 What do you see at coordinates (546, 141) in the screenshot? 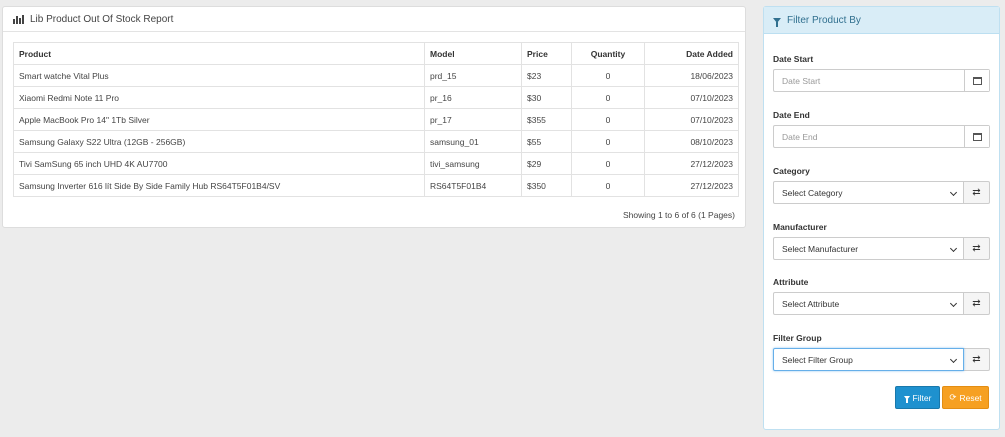
I see `cell-price: $55` at bounding box center [546, 141].